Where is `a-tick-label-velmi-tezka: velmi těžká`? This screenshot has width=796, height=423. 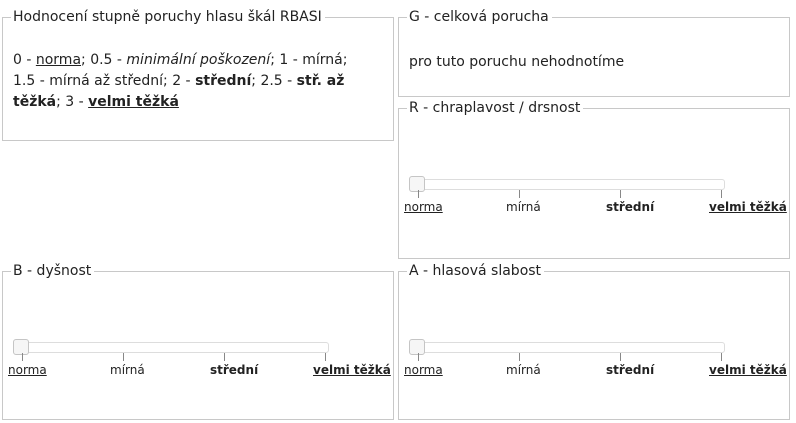 a-tick-label-velmi-tezka: velmi těžká is located at coordinates (748, 370).